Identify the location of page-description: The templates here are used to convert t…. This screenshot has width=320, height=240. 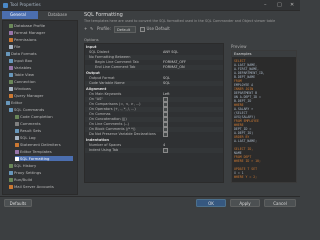
(180, 21).